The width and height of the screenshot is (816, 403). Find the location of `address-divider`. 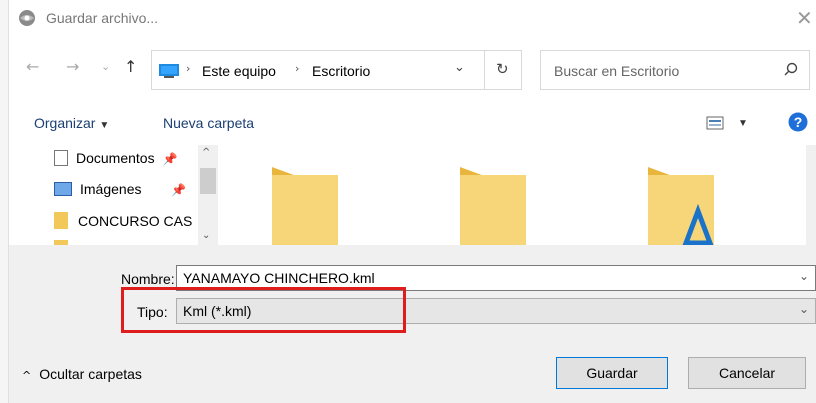

address-divider is located at coordinates (484, 70).